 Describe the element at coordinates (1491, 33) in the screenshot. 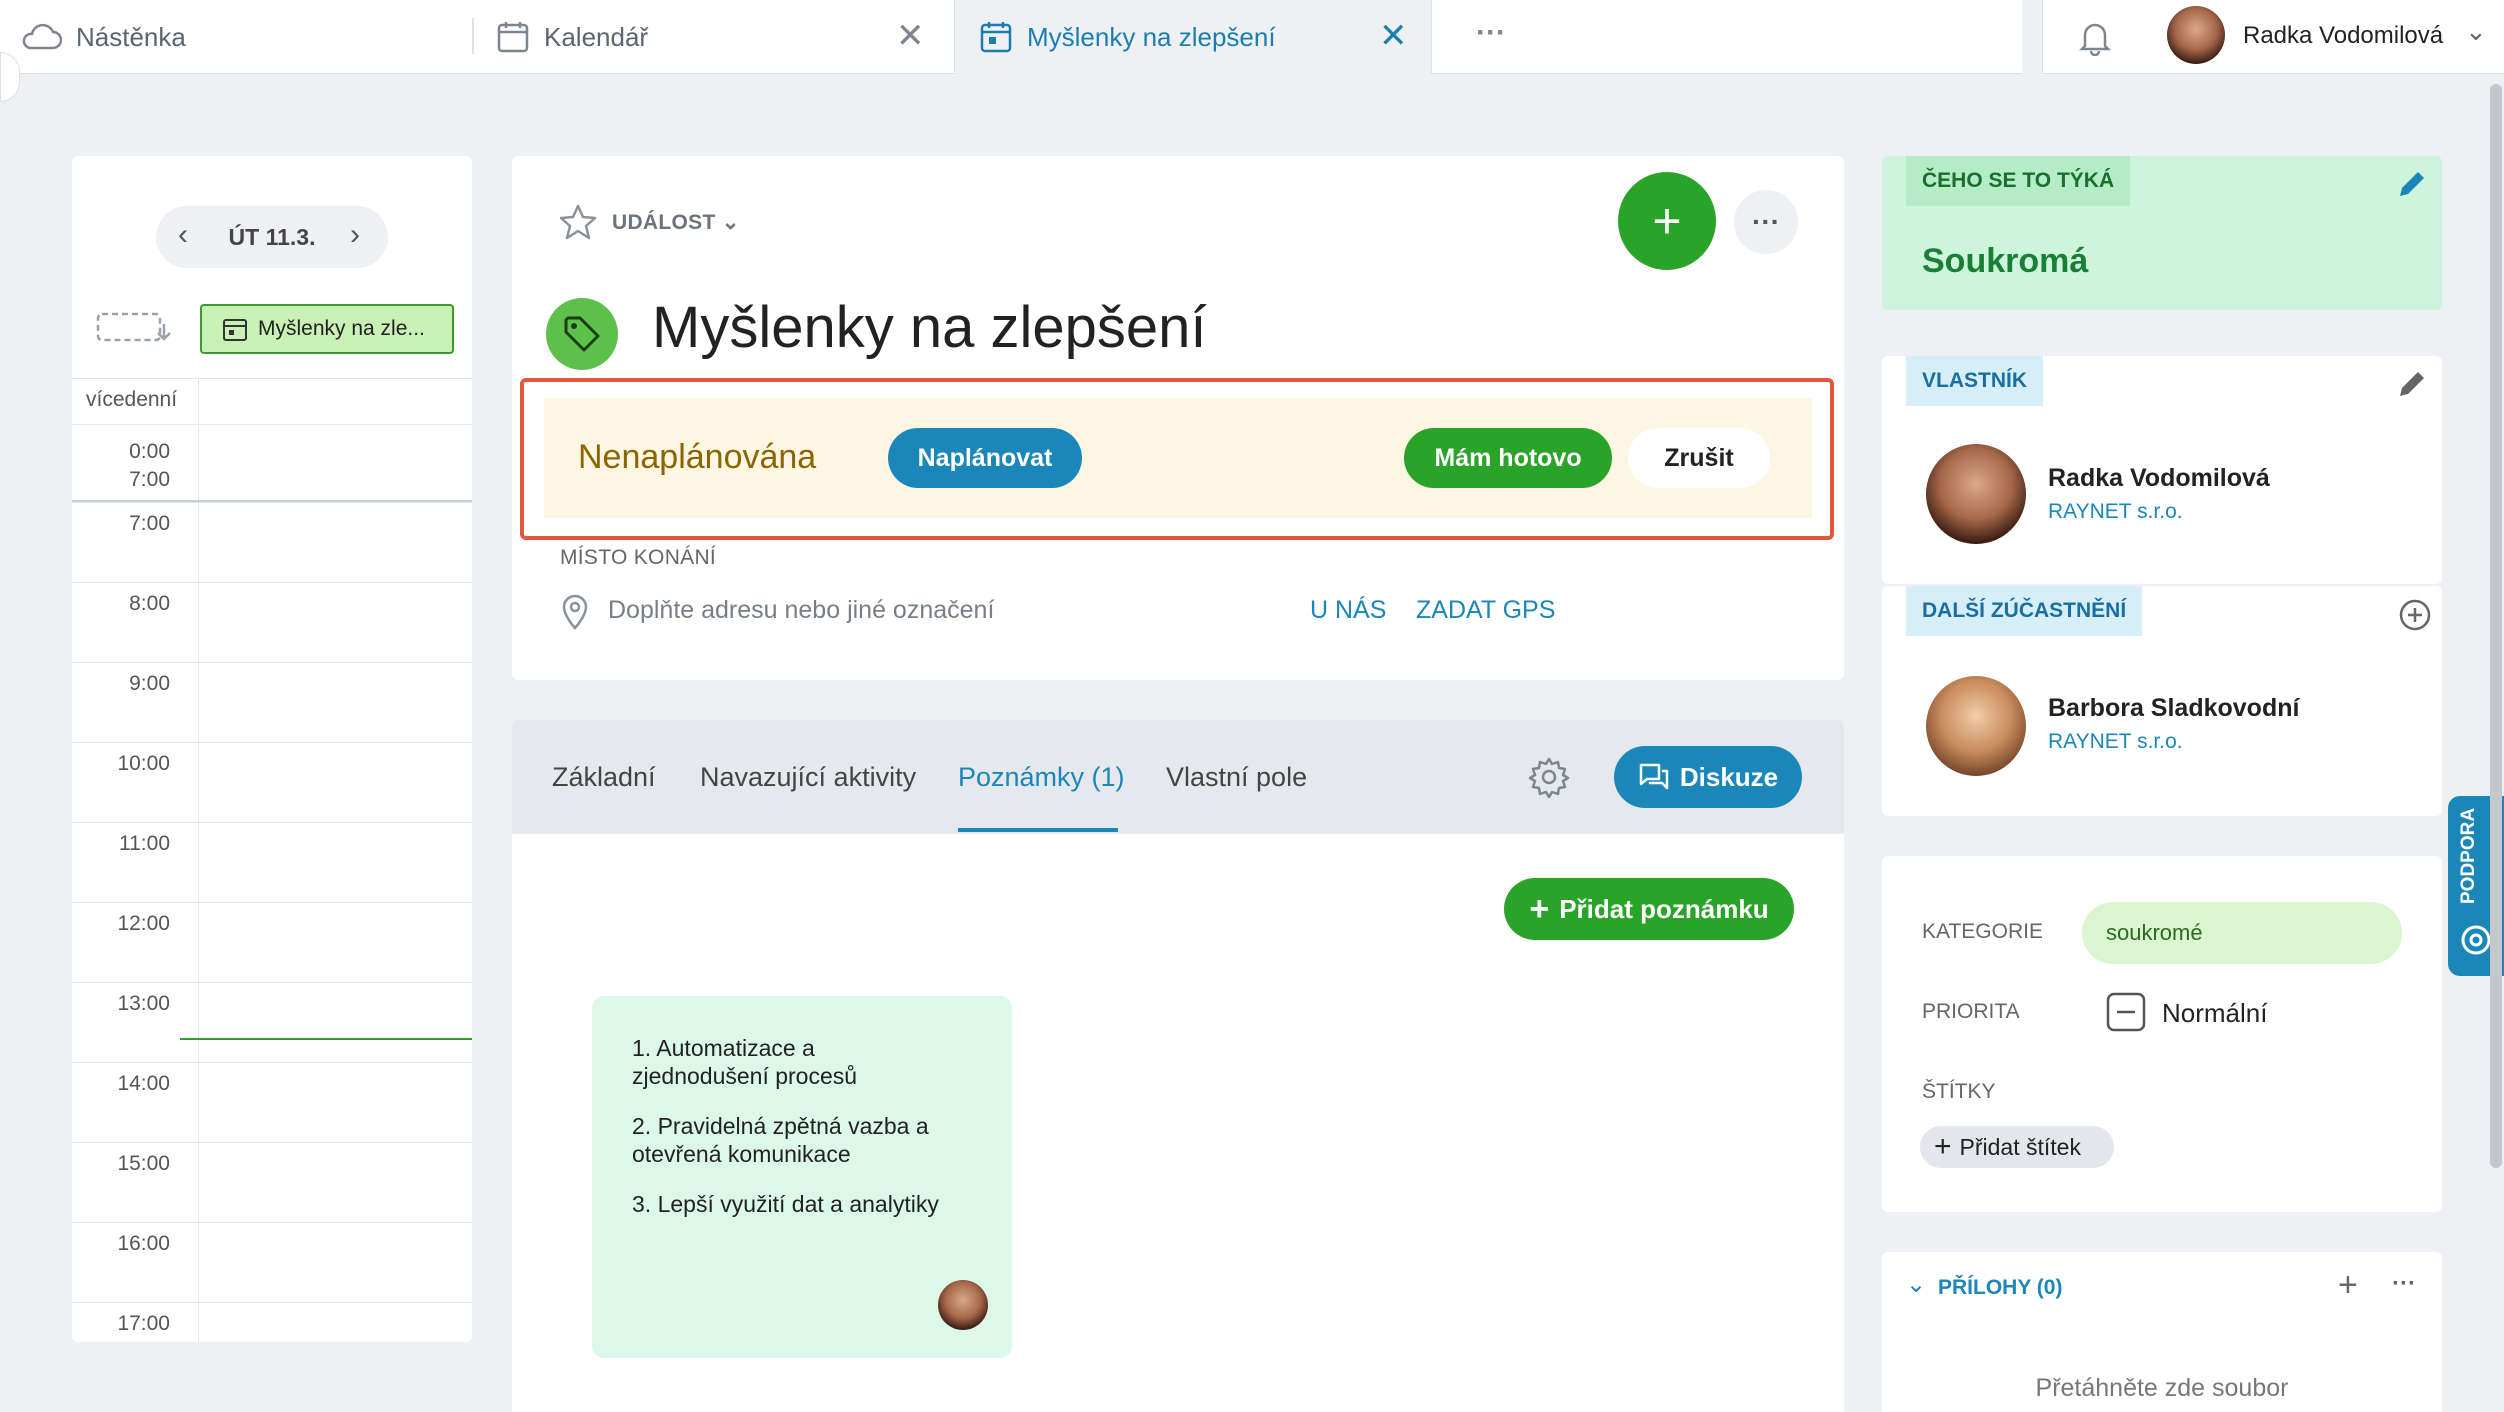

I see `more-tabs-icon: ···` at that location.